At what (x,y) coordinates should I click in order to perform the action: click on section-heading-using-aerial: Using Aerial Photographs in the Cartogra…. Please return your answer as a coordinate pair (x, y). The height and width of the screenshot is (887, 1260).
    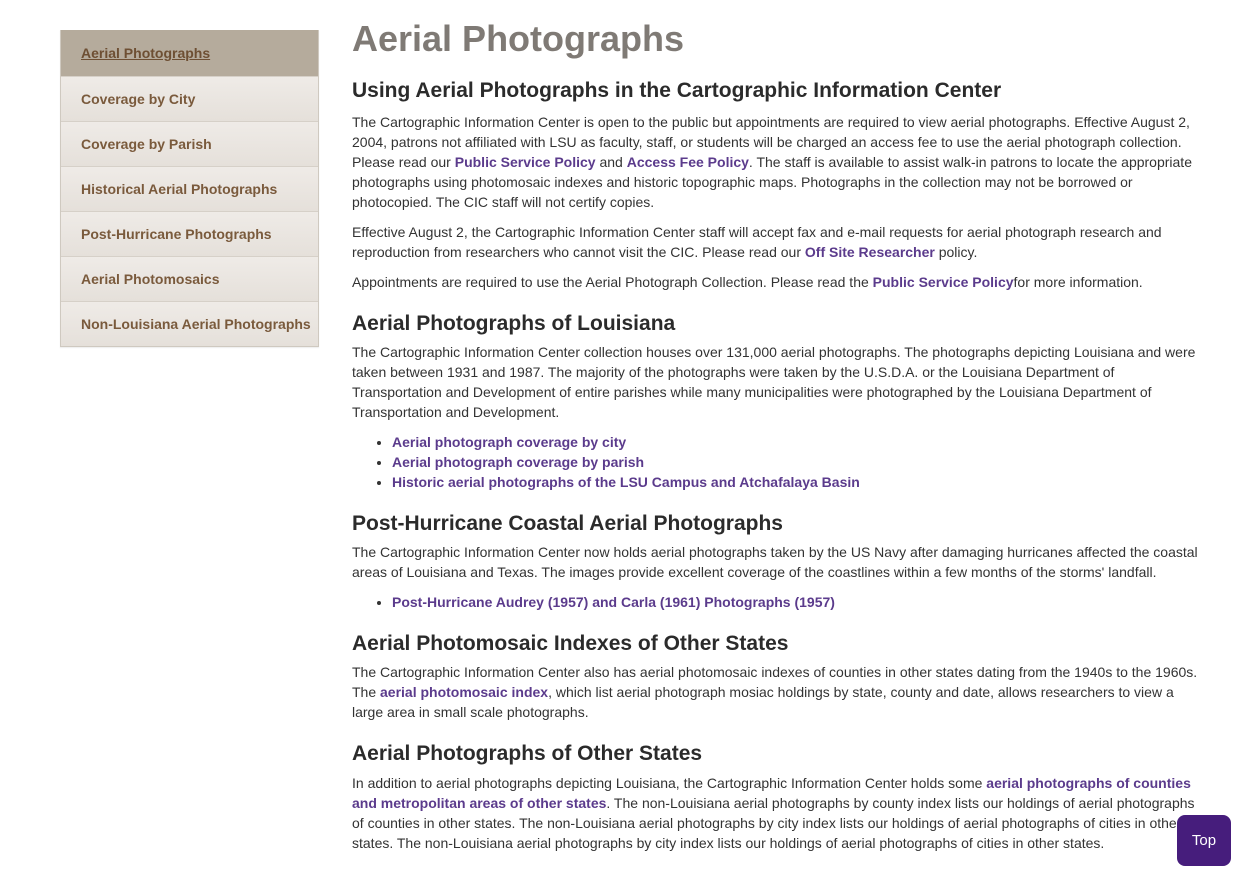
    Looking at the image, I should click on (677, 90).